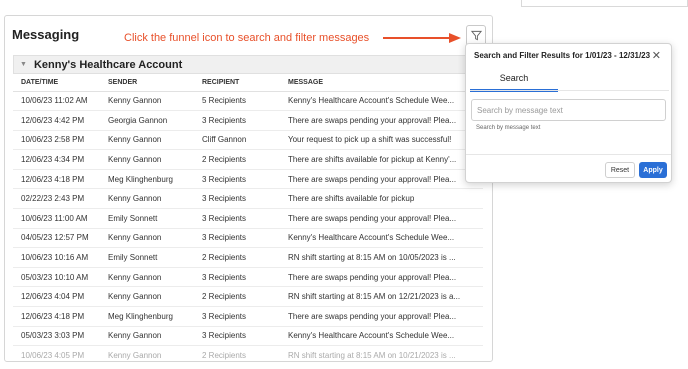 This screenshot has width=688, height=369. What do you see at coordinates (56, 199) in the screenshot?
I see `cell-datetime: 02/22/23 2:43 PM` at bounding box center [56, 199].